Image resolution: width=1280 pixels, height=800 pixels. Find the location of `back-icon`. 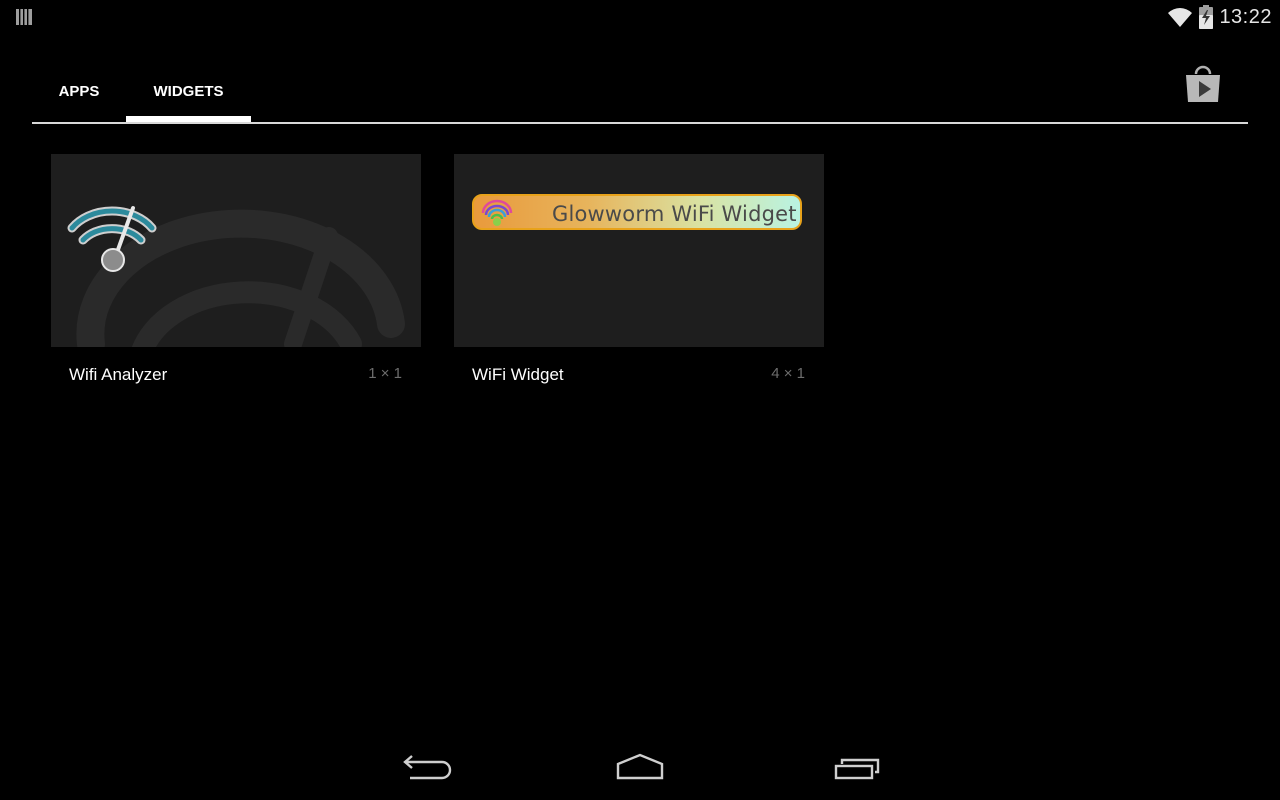

back-icon is located at coordinates (424, 770).